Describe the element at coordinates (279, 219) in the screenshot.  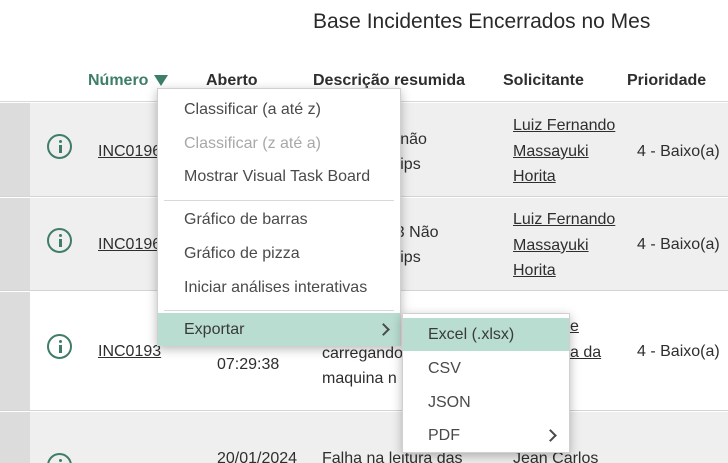
I see `menu-item-bar-chart: Gráfico de barras` at that location.